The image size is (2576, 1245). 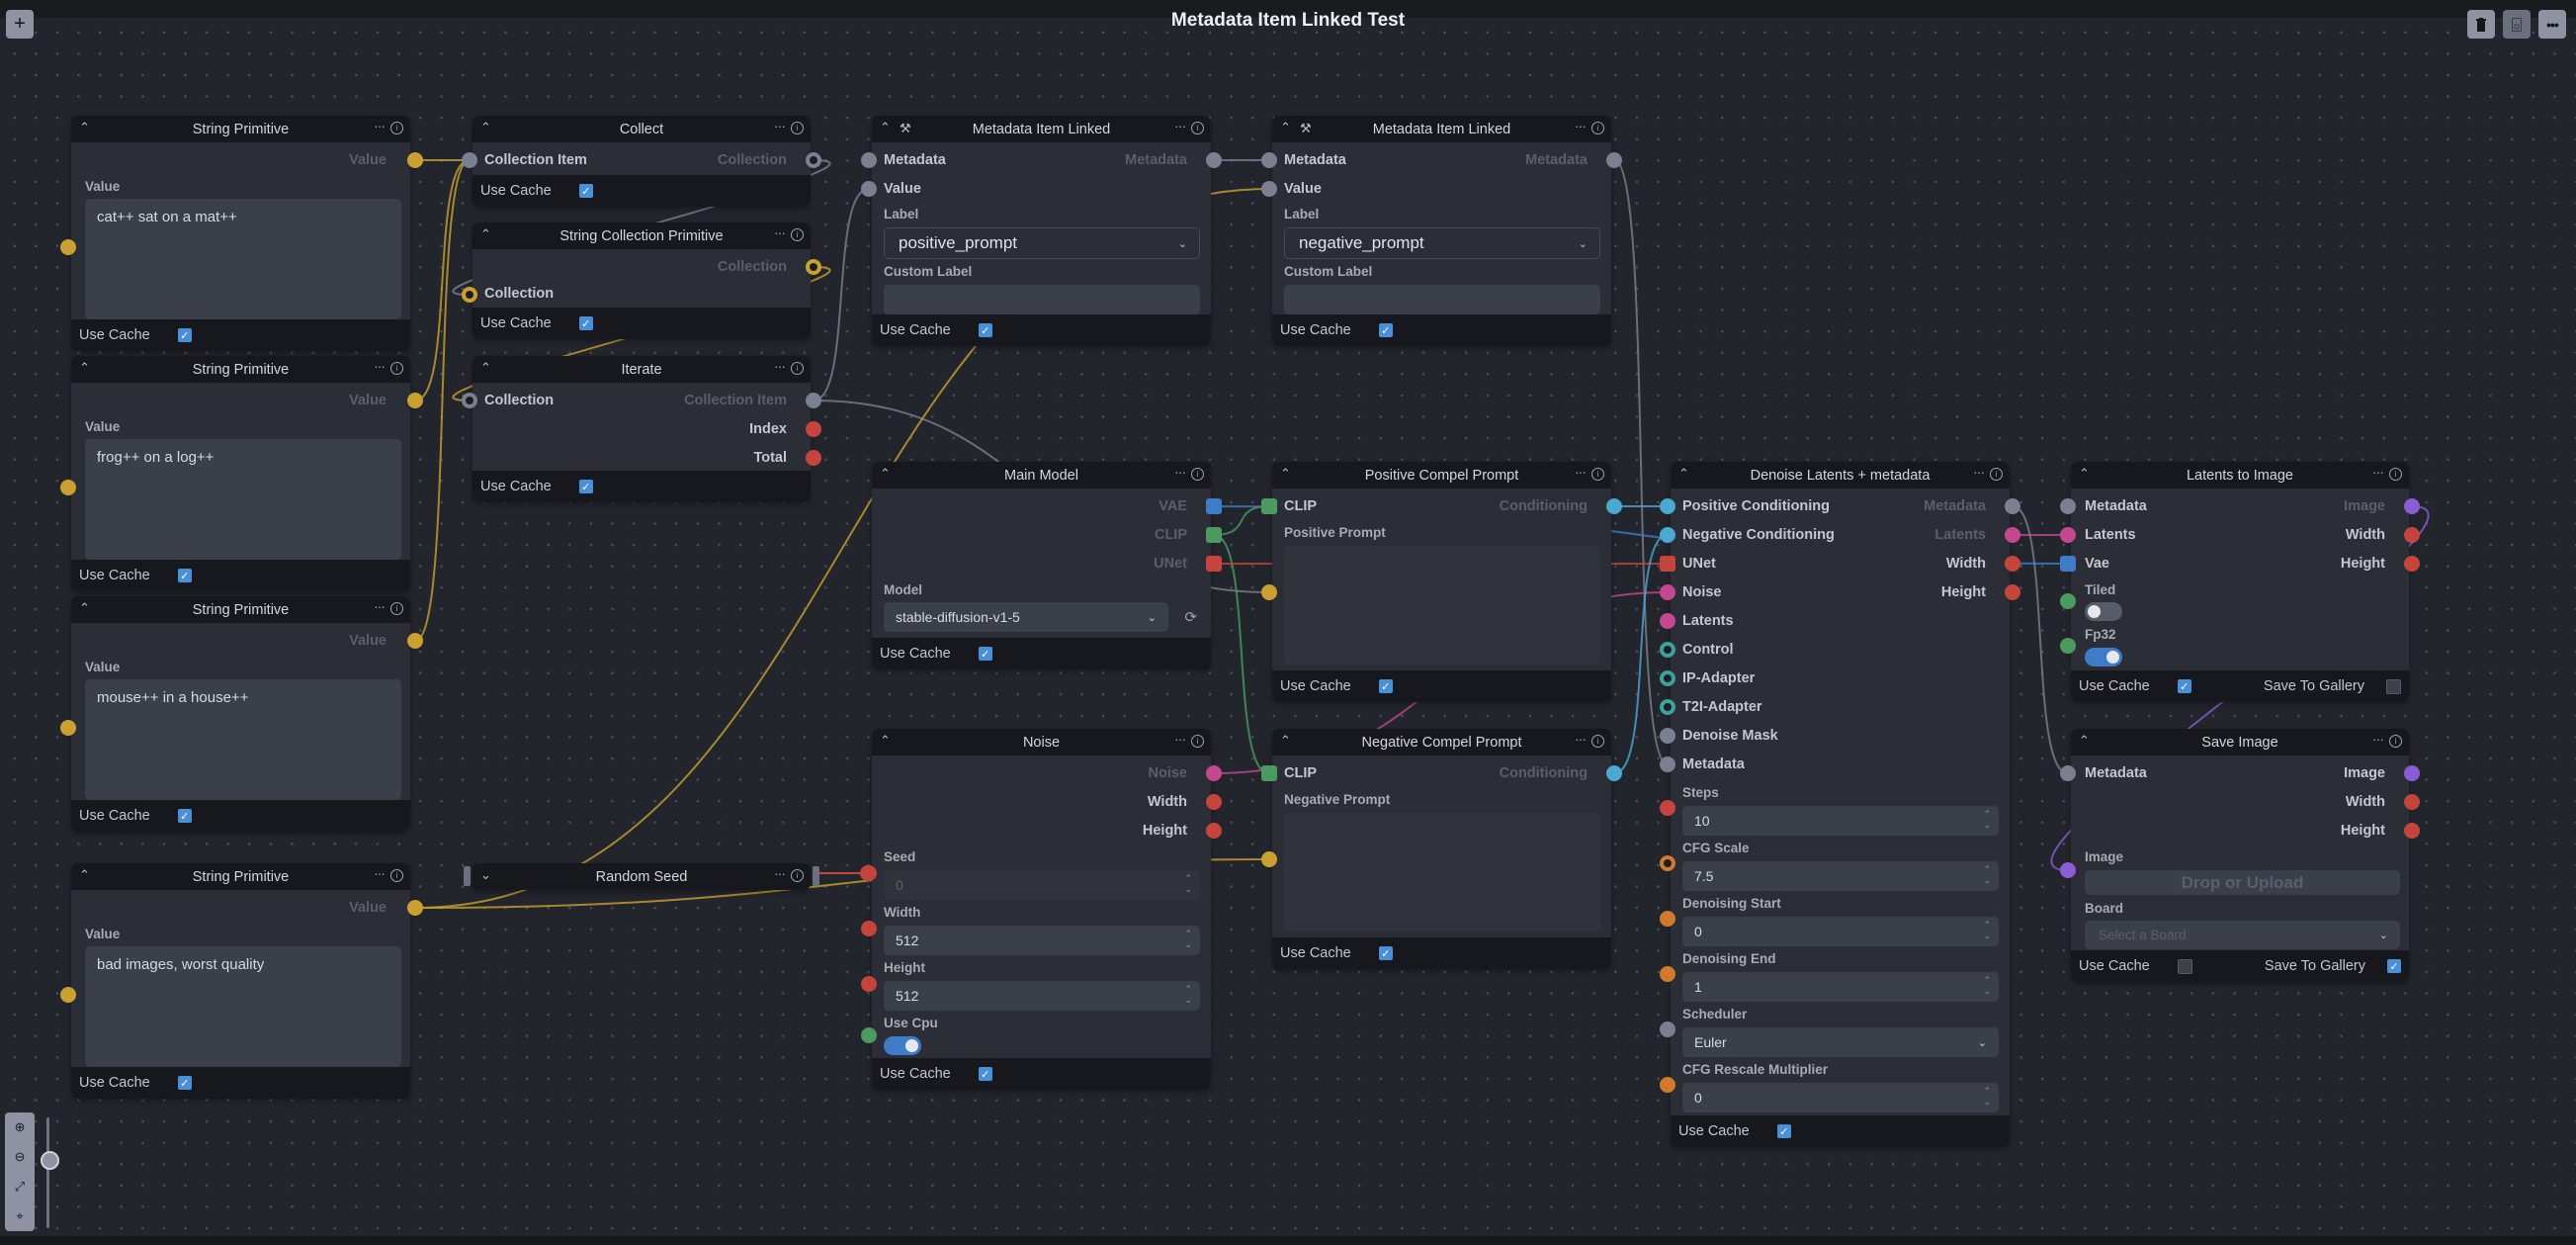 What do you see at coordinates (641, 877) in the screenshot?
I see `node-random-seed: ⌄ Random Seed ··· i` at bounding box center [641, 877].